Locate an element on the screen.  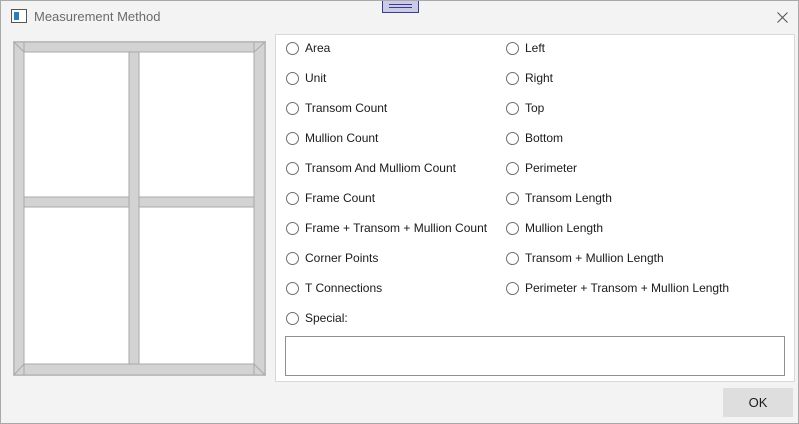
radio-transom-length: Transom Length is located at coordinates (559, 198).